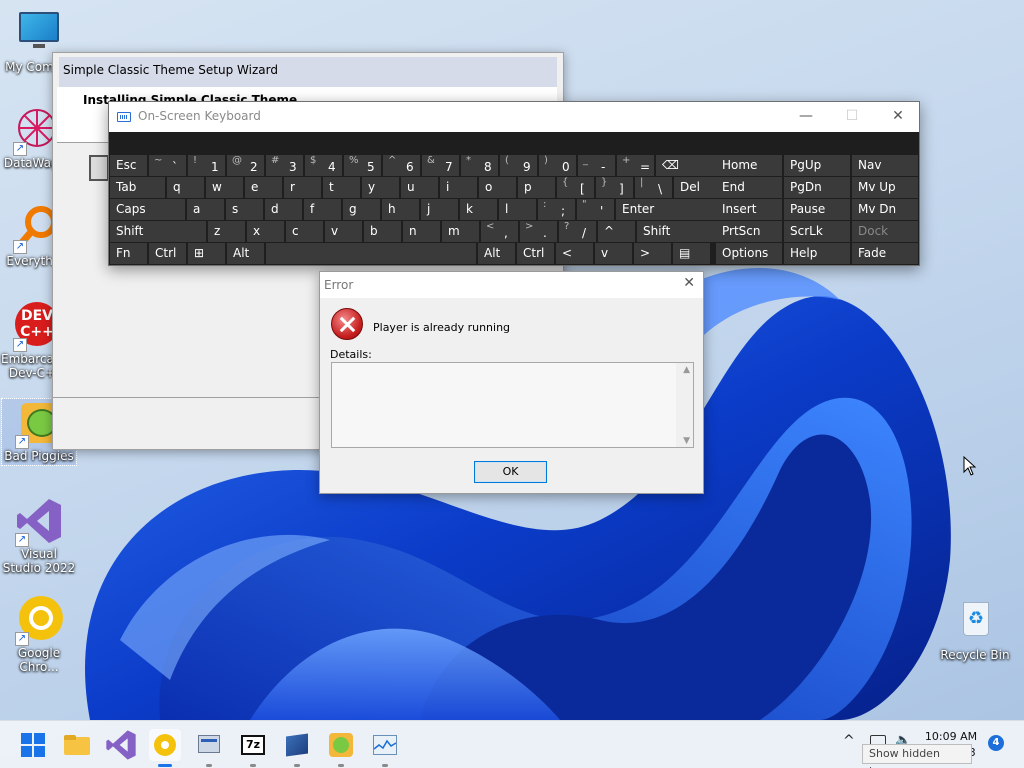 The image size is (1024, 768). What do you see at coordinates (400, 209) in the screenshot?
I see `osk-key: h` at bounding box center [400, 209].